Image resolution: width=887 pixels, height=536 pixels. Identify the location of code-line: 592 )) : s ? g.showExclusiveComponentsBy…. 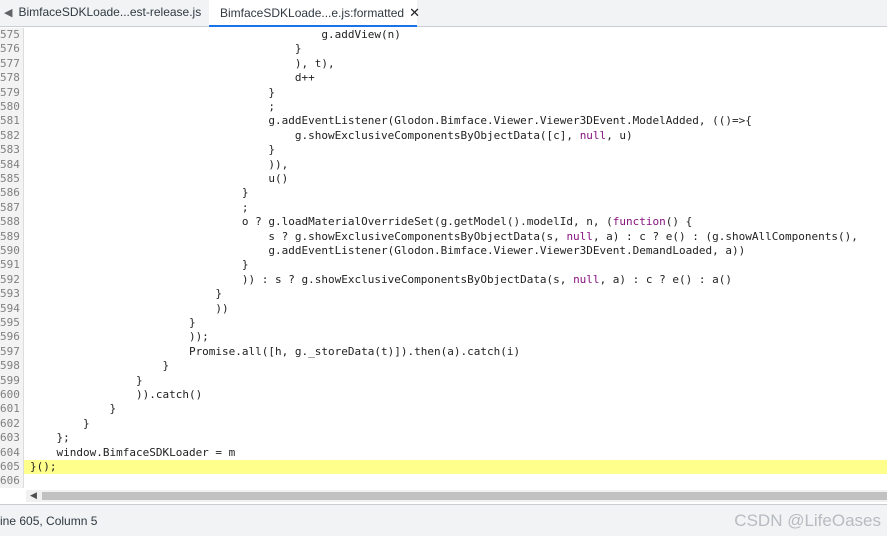
(443, 280).